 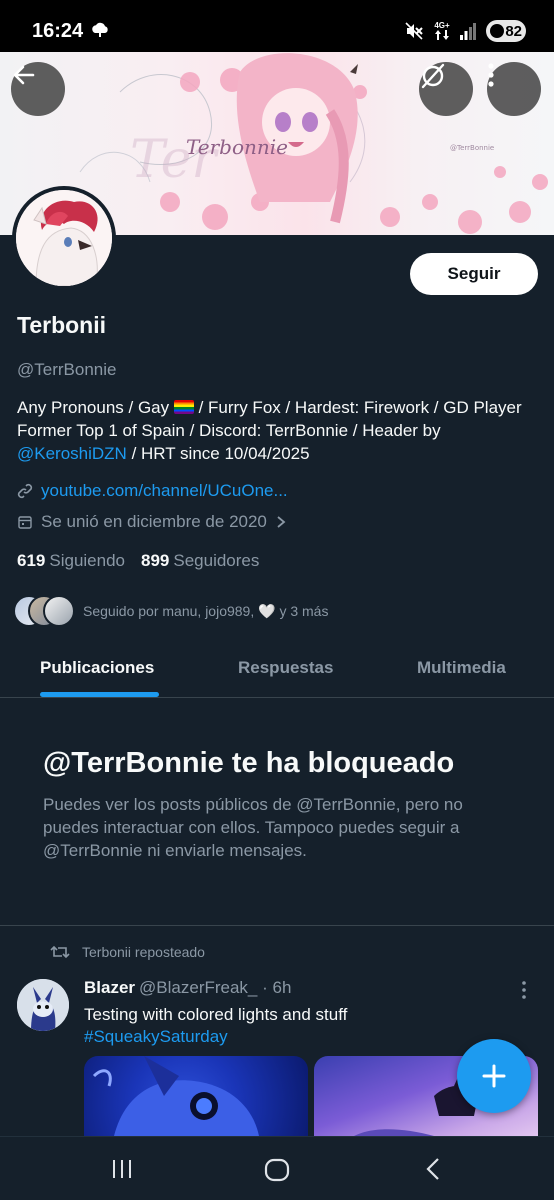 I want to click on following-count: 619, so click(x=31, y=560).